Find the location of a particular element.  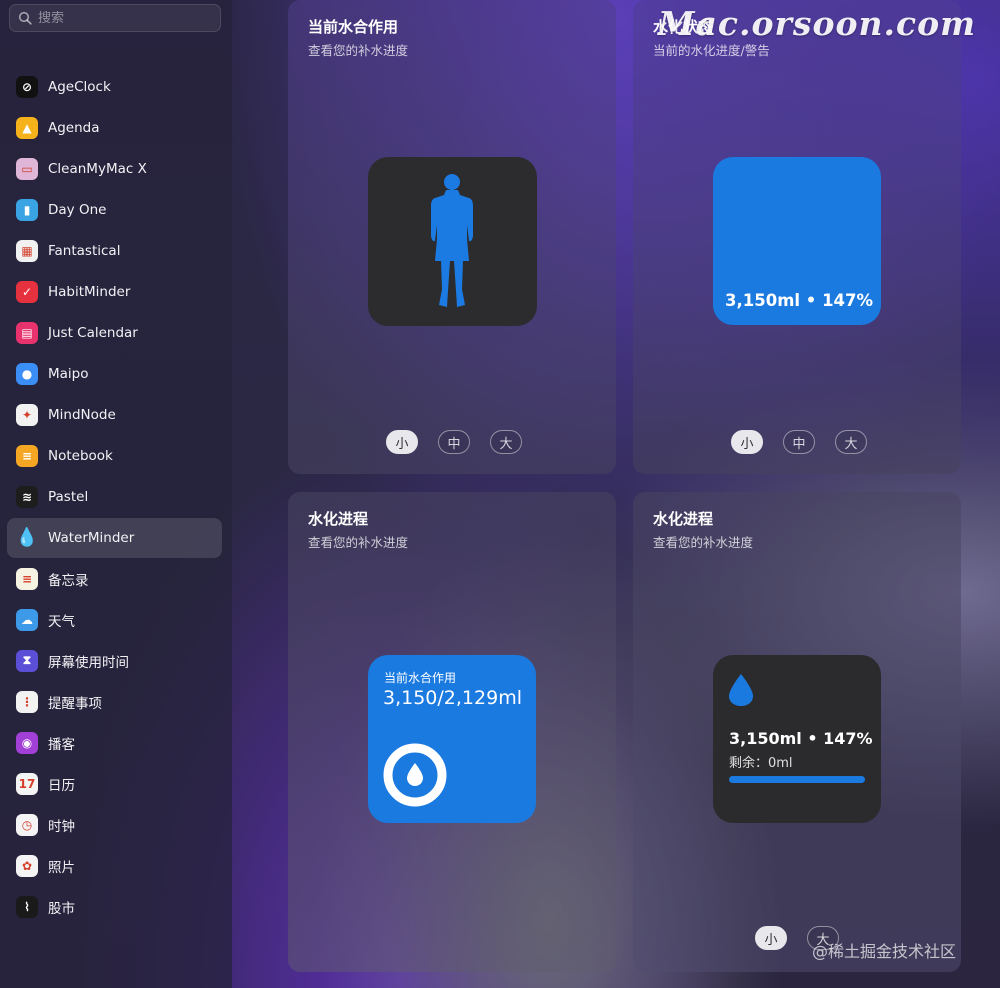

body-widget-preview is located at coordinates (452, 241).